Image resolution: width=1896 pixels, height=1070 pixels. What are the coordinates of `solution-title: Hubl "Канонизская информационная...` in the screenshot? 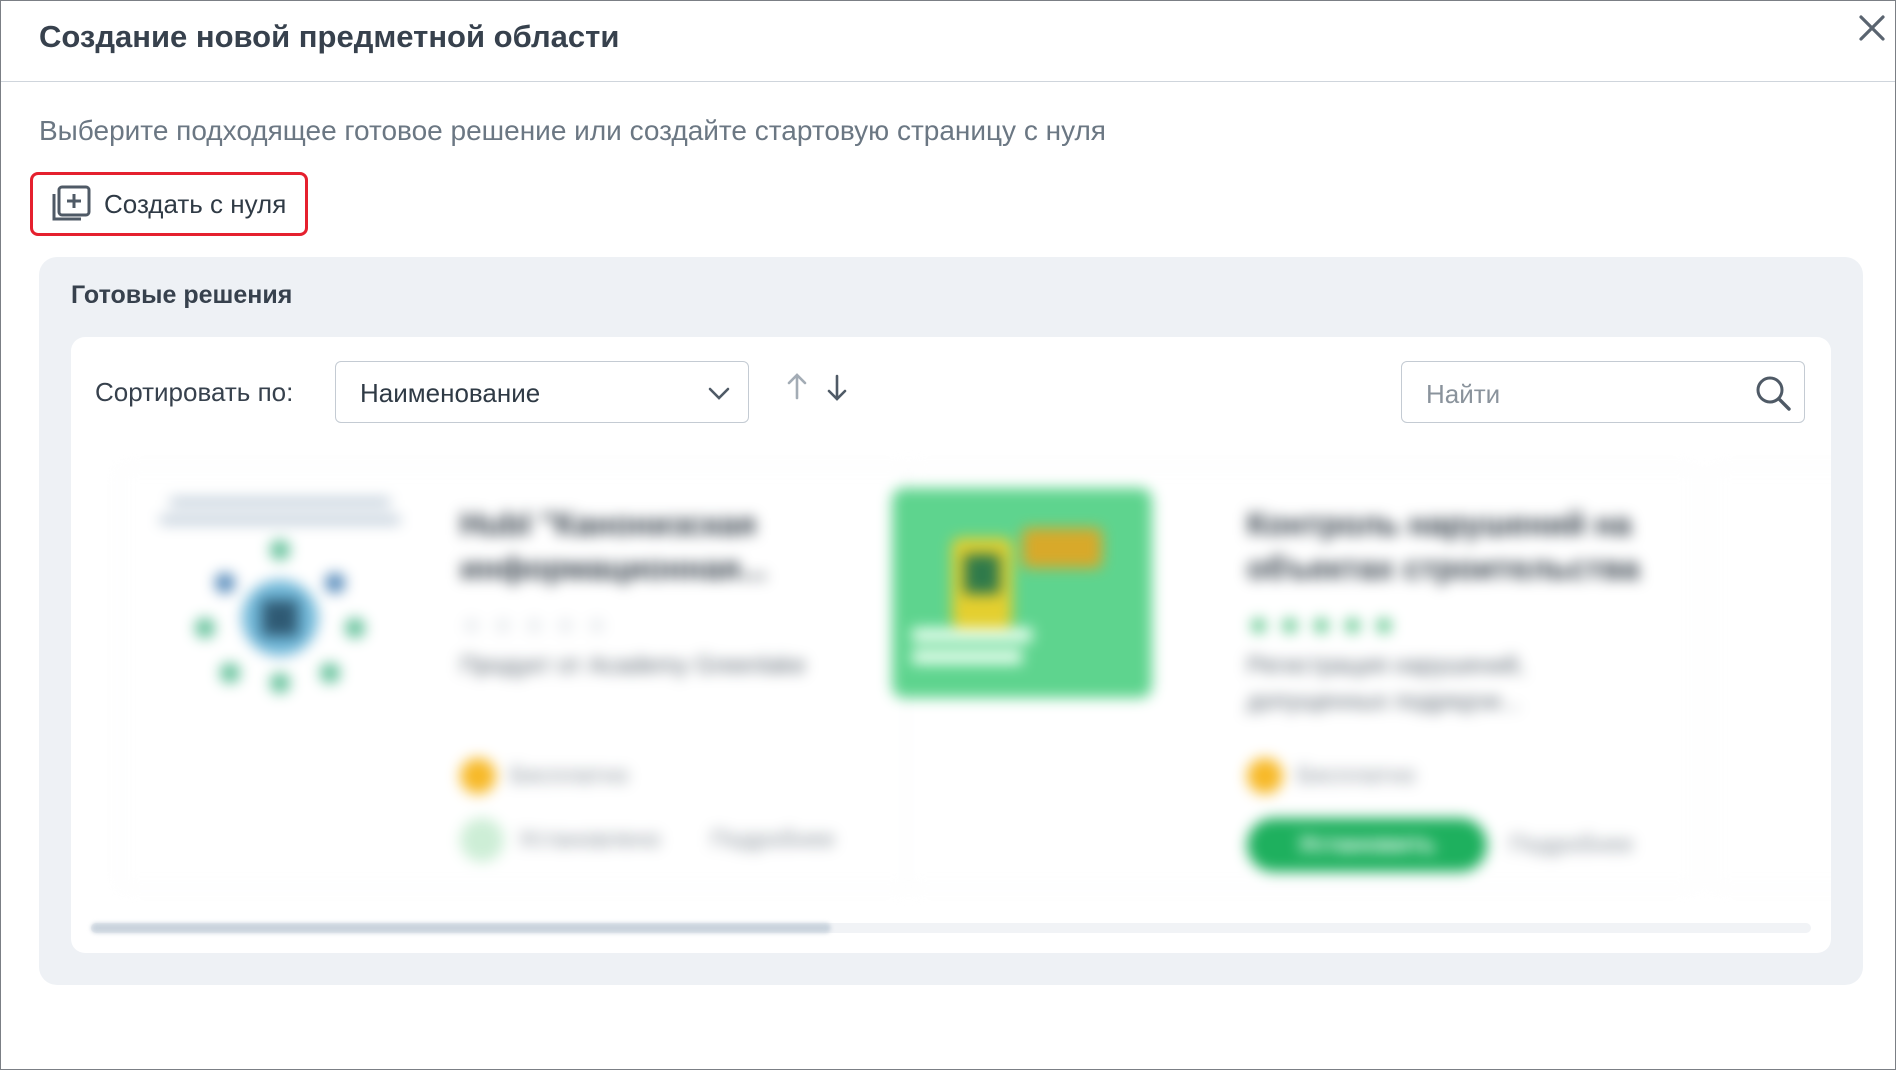 It's located at (613, 546).